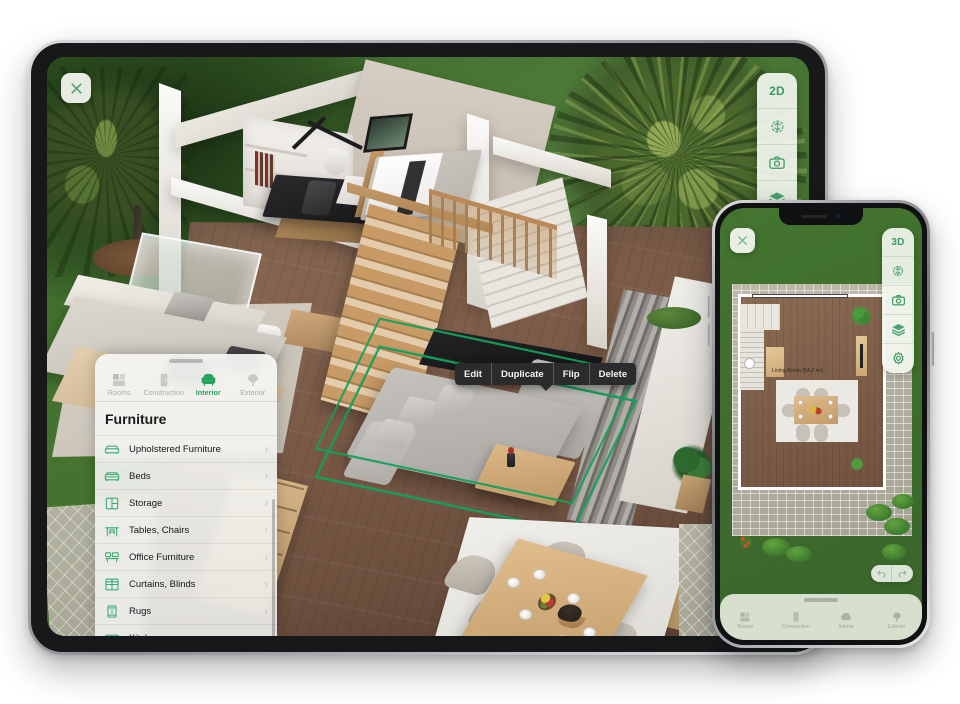 The width and height of the screenshot is (960, 704). Describe the element at coordinates (112, 556) in the screenshot. I see `desk-icon` at that location.